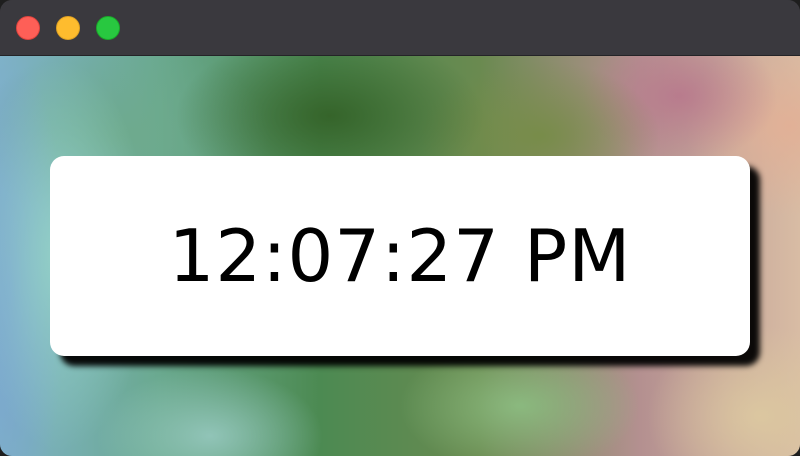  I want to click on clock-time: 12:07:27 PM, so click(400, 256).